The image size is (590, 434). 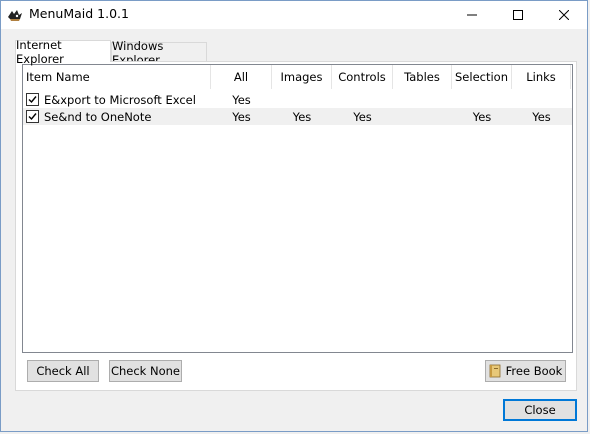 What do you see at coordinates (534, 371) in the screenshot?
I see `free-book-label: Free Book` at bounding box center [534, 371].